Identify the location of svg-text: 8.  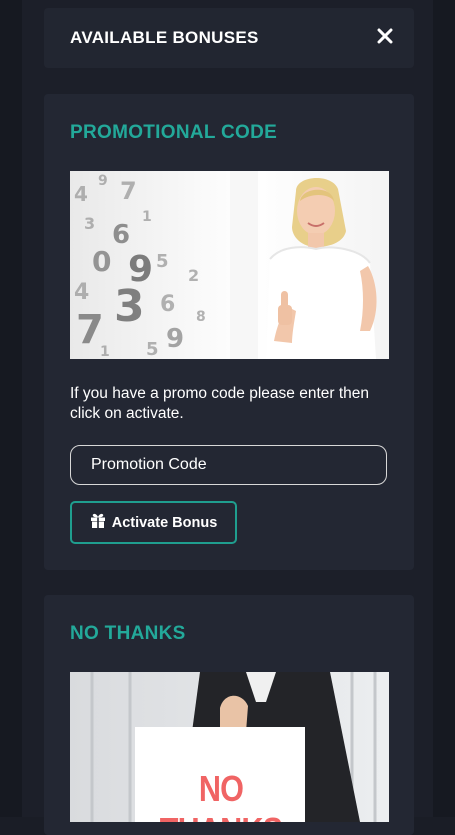
(201, 317).